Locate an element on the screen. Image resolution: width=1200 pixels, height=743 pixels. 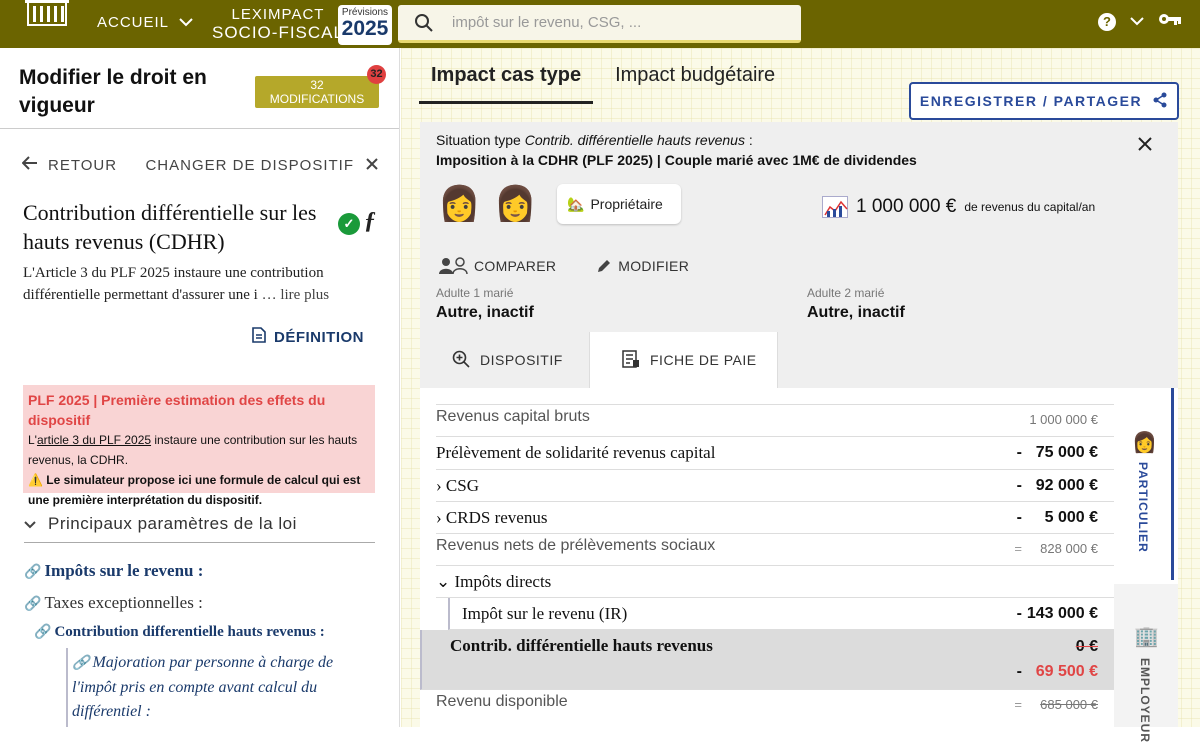
adult2-label: Adulte 2 marié is located at coordinates (846, 293).